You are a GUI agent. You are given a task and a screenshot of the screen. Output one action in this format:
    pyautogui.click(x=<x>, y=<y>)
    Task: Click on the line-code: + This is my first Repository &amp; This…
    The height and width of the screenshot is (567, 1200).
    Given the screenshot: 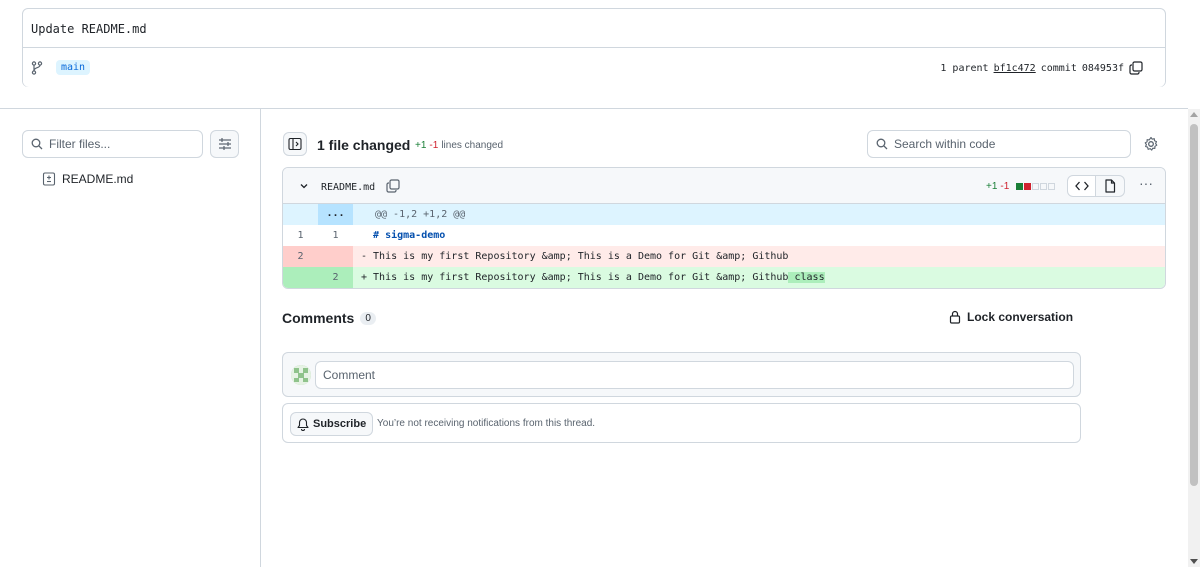 What is the action you would take?
    pyautogui.click(x=759, y=277)
    